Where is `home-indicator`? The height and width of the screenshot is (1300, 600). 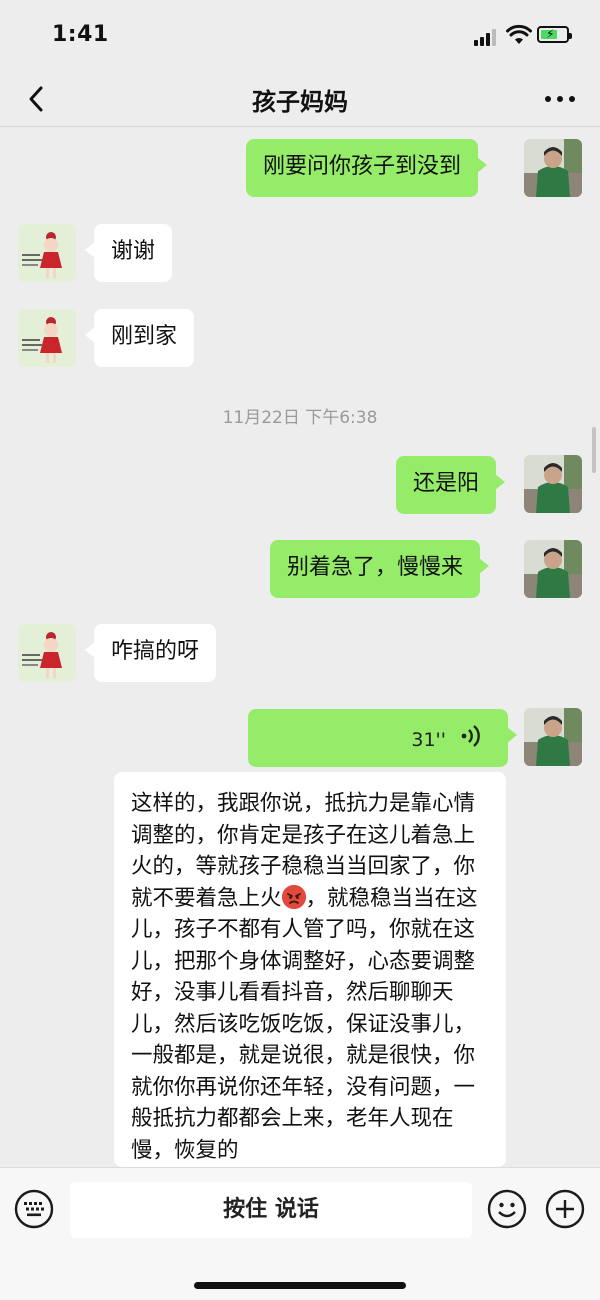 home-indicator is located at coordinates (300, 1285).